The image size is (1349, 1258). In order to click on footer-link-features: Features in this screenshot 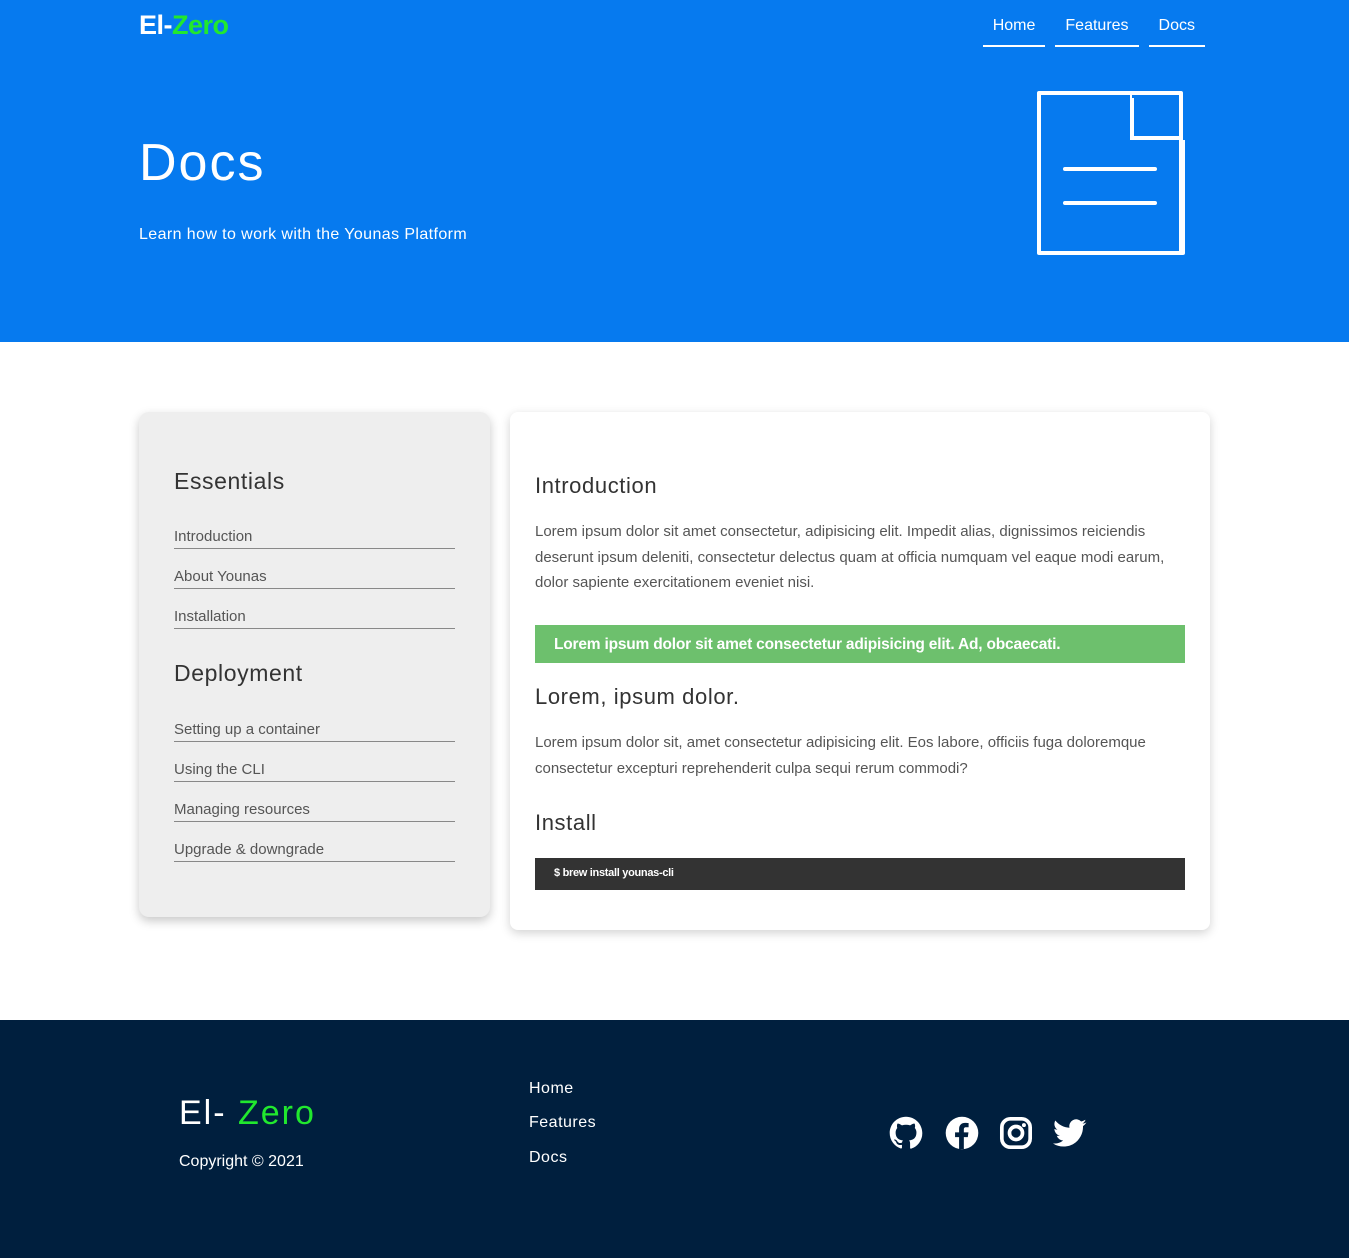, I will do `click(562, 1123)`.